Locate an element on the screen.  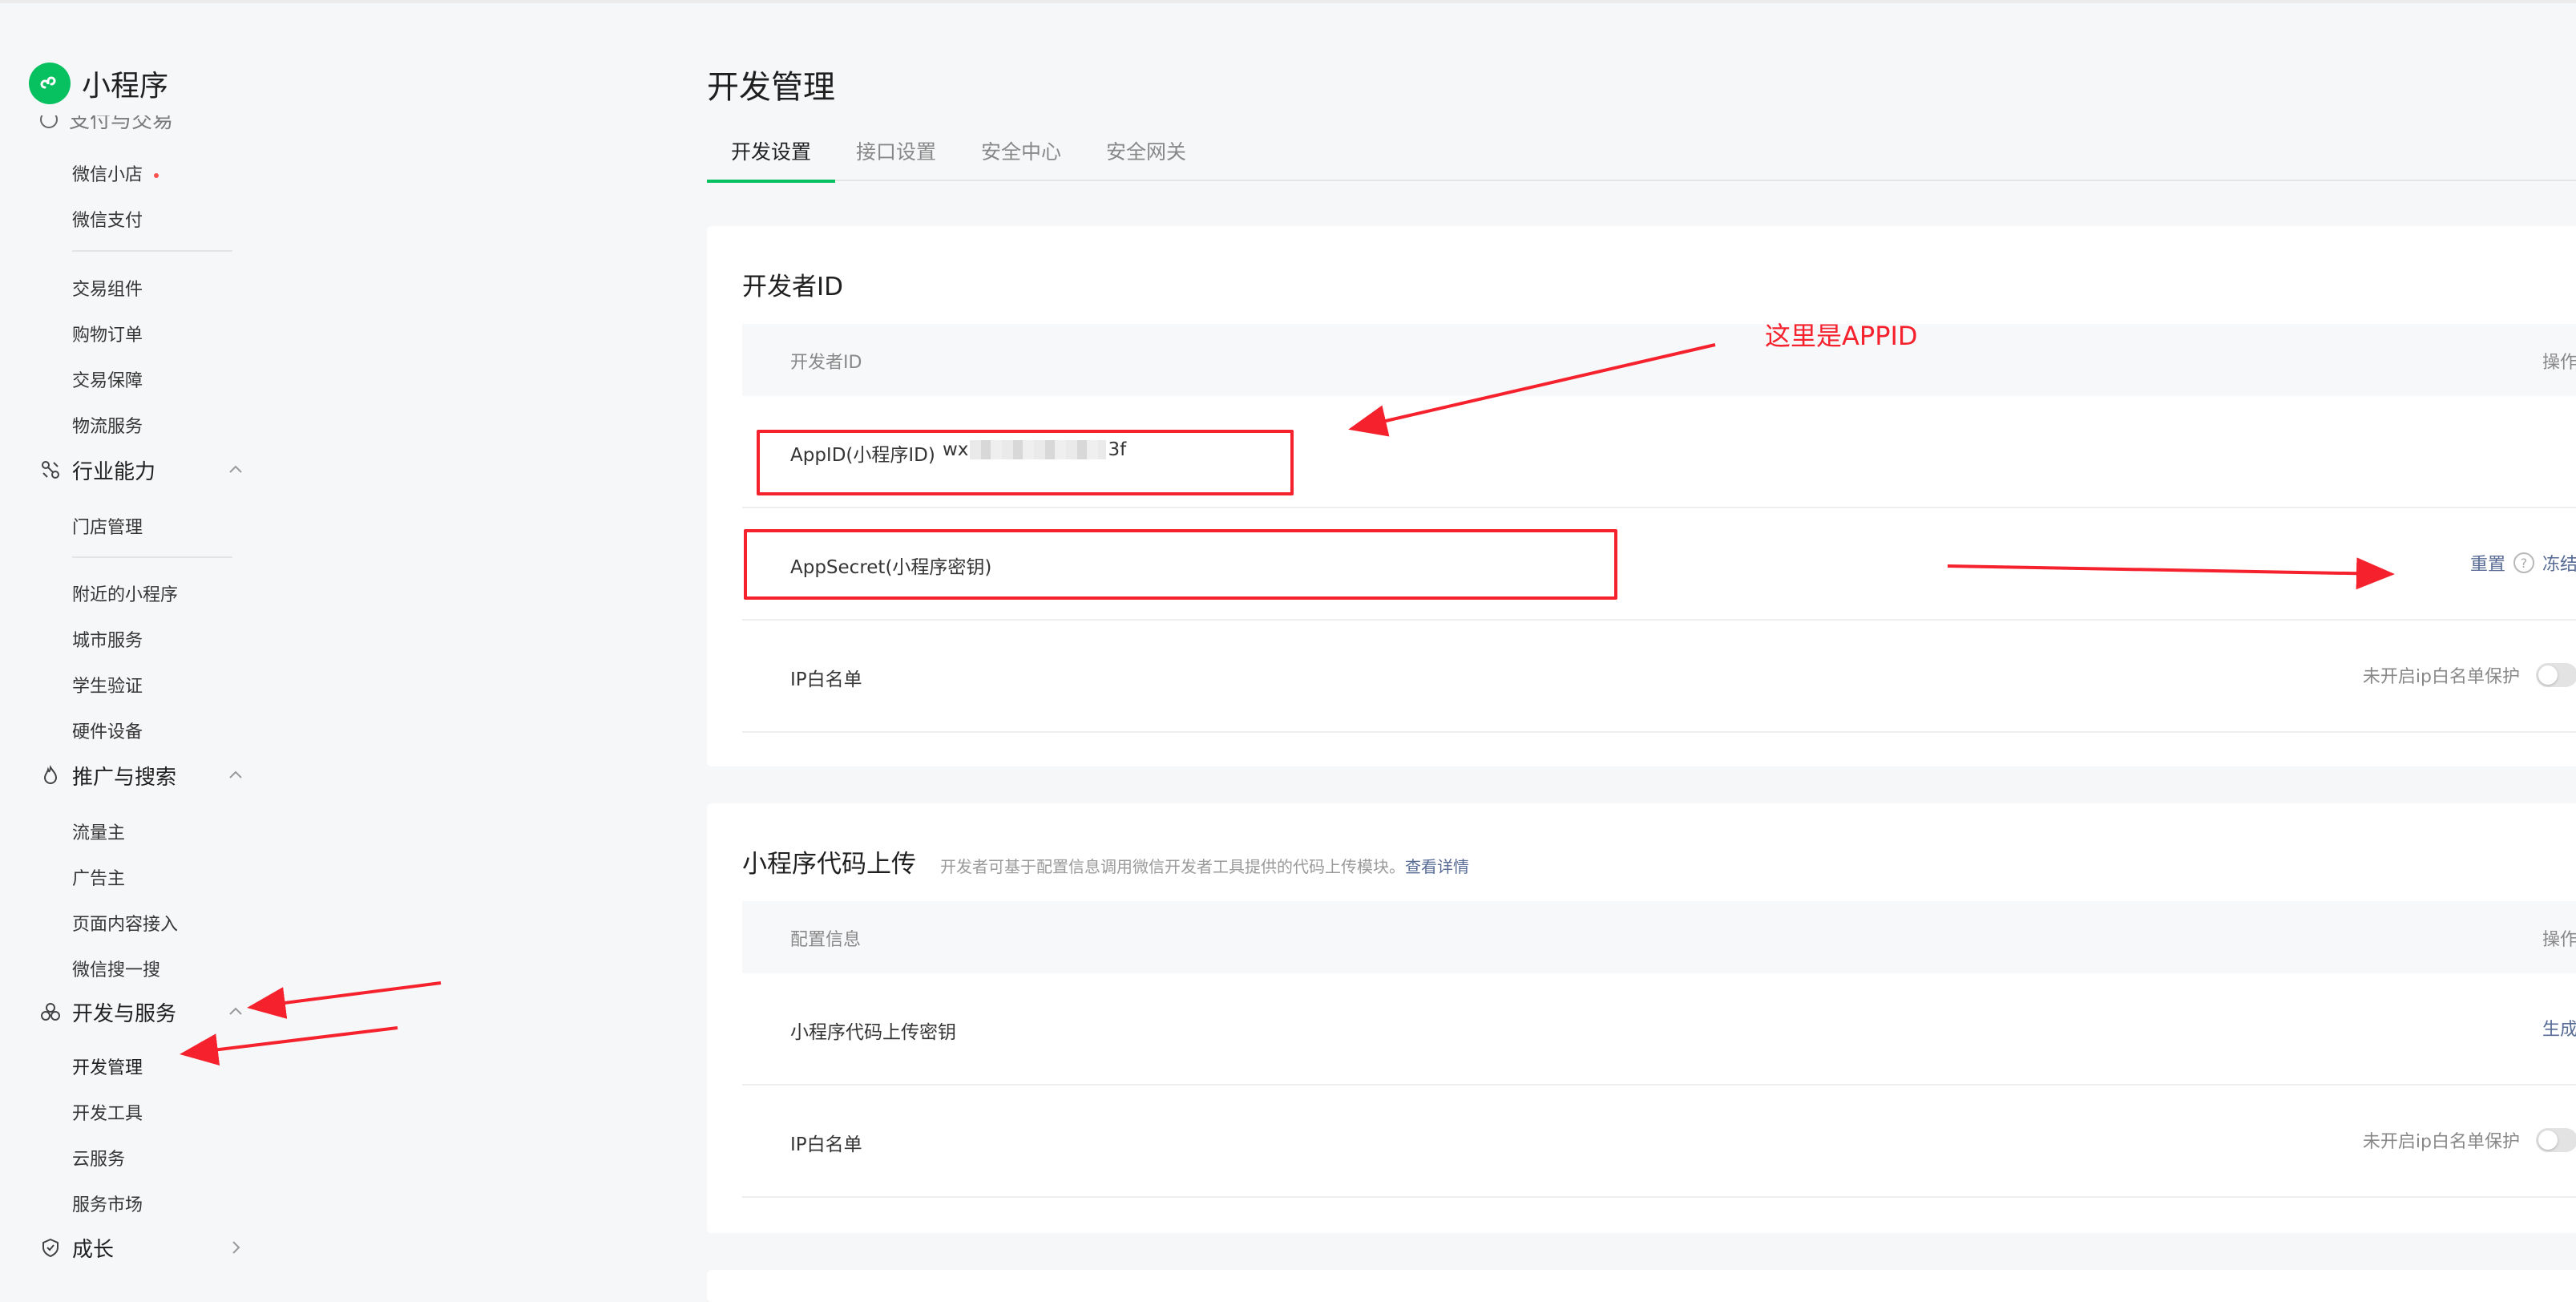
sidebar-item-page-content: 页面内容接入 is located at coordinates (125, 923).